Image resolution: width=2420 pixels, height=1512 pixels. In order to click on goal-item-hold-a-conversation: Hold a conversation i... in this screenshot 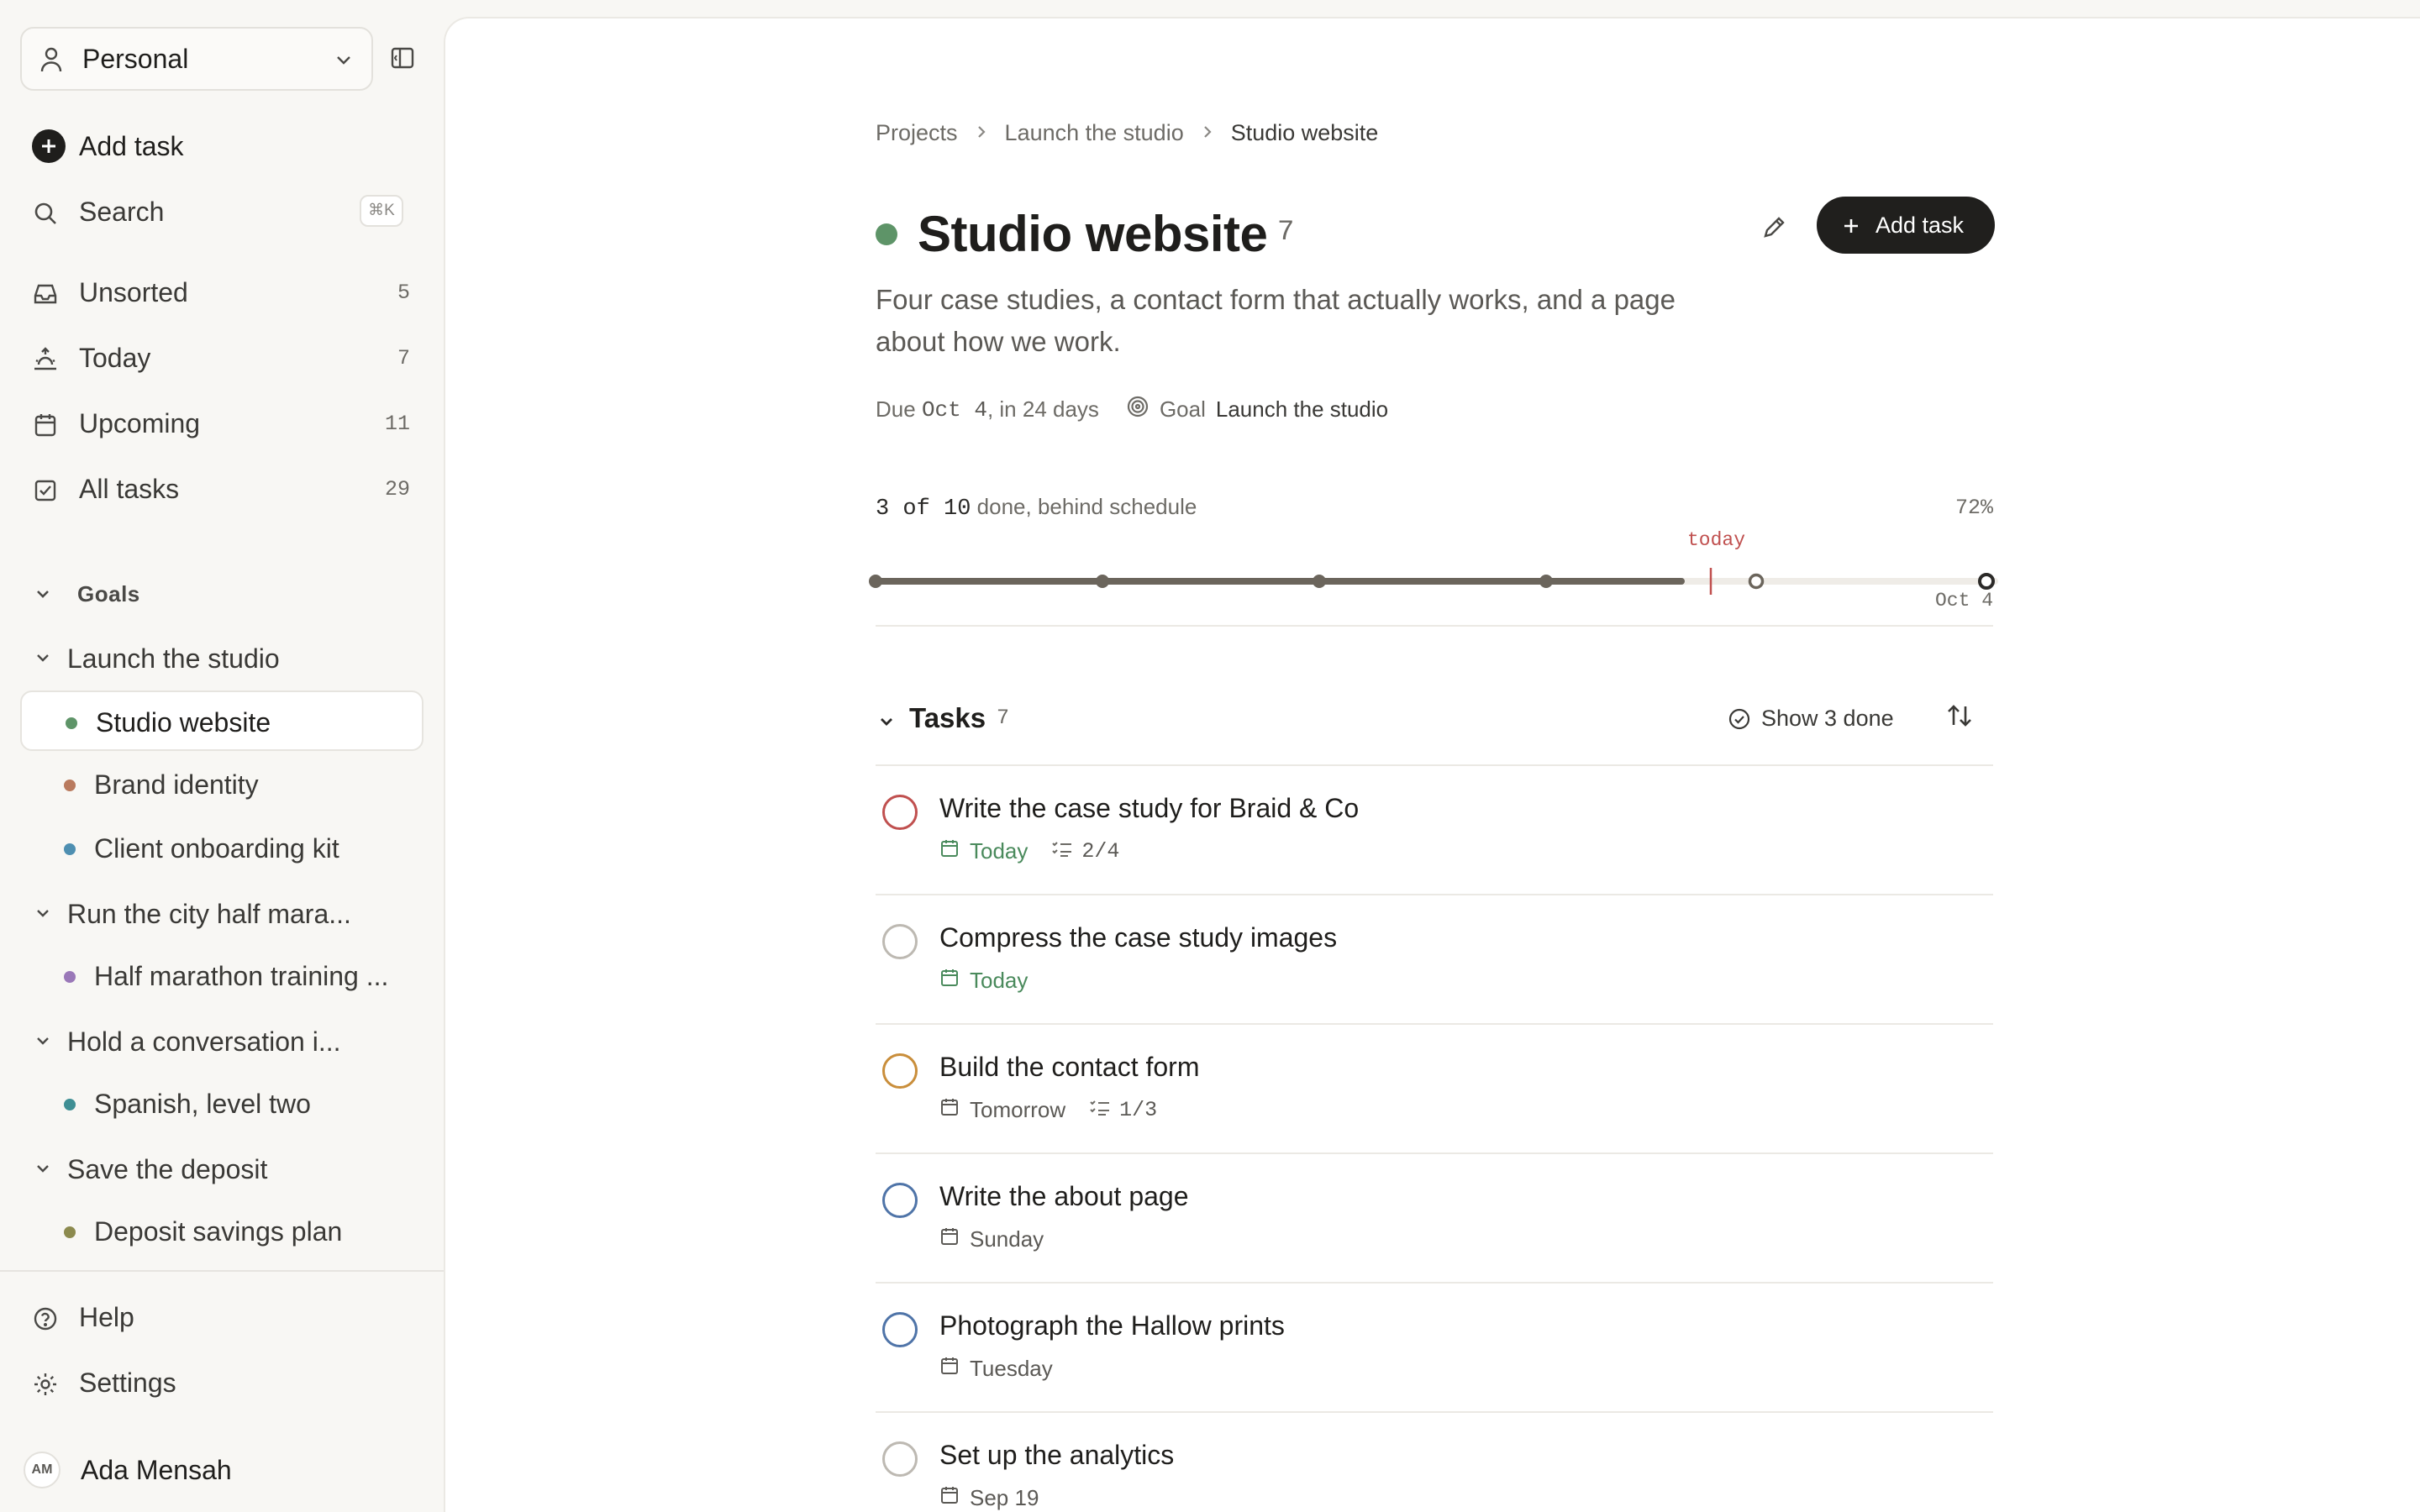, I will do `click(222, 1040)`.